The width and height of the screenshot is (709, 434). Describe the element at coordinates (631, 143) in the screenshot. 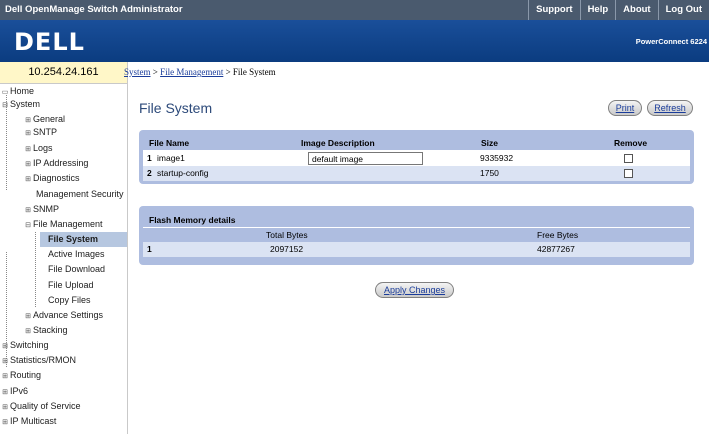

I see `header-remove: Remove` at that location.